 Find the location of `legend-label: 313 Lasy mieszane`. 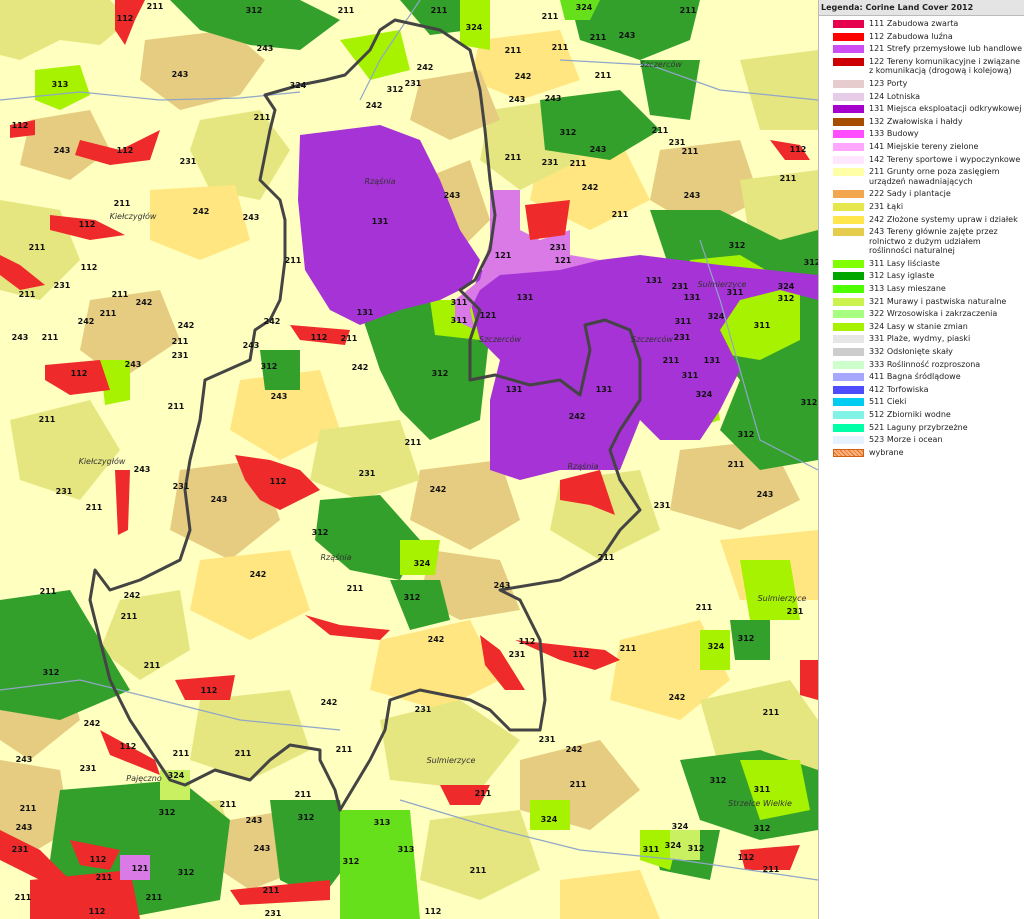

legend-label: 313 Lasy mieszane is located at coordinates (907, 289).